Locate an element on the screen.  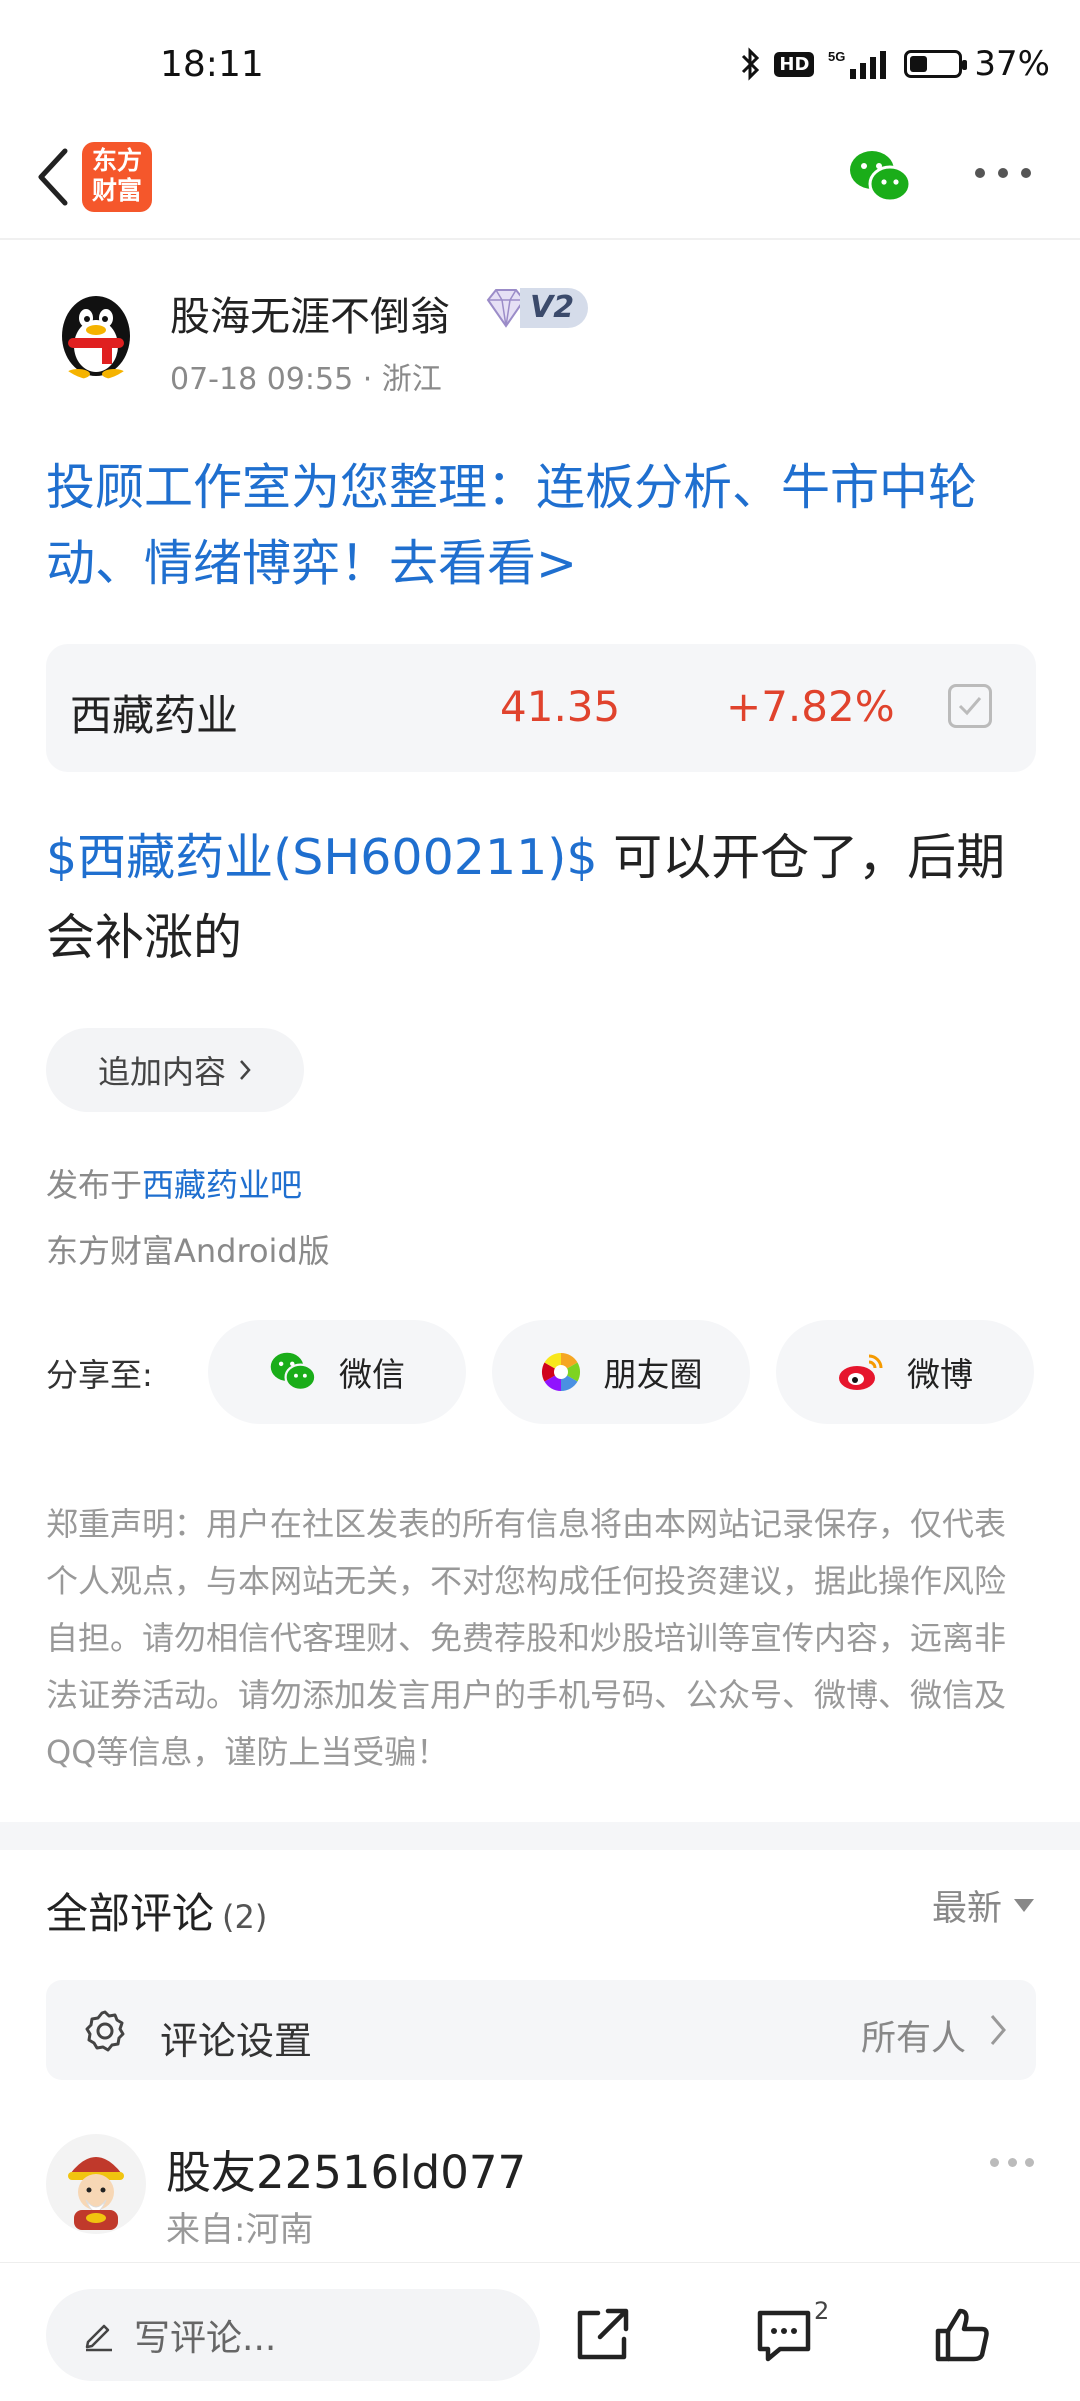
author-avatar is located at coordinates (96, 332).